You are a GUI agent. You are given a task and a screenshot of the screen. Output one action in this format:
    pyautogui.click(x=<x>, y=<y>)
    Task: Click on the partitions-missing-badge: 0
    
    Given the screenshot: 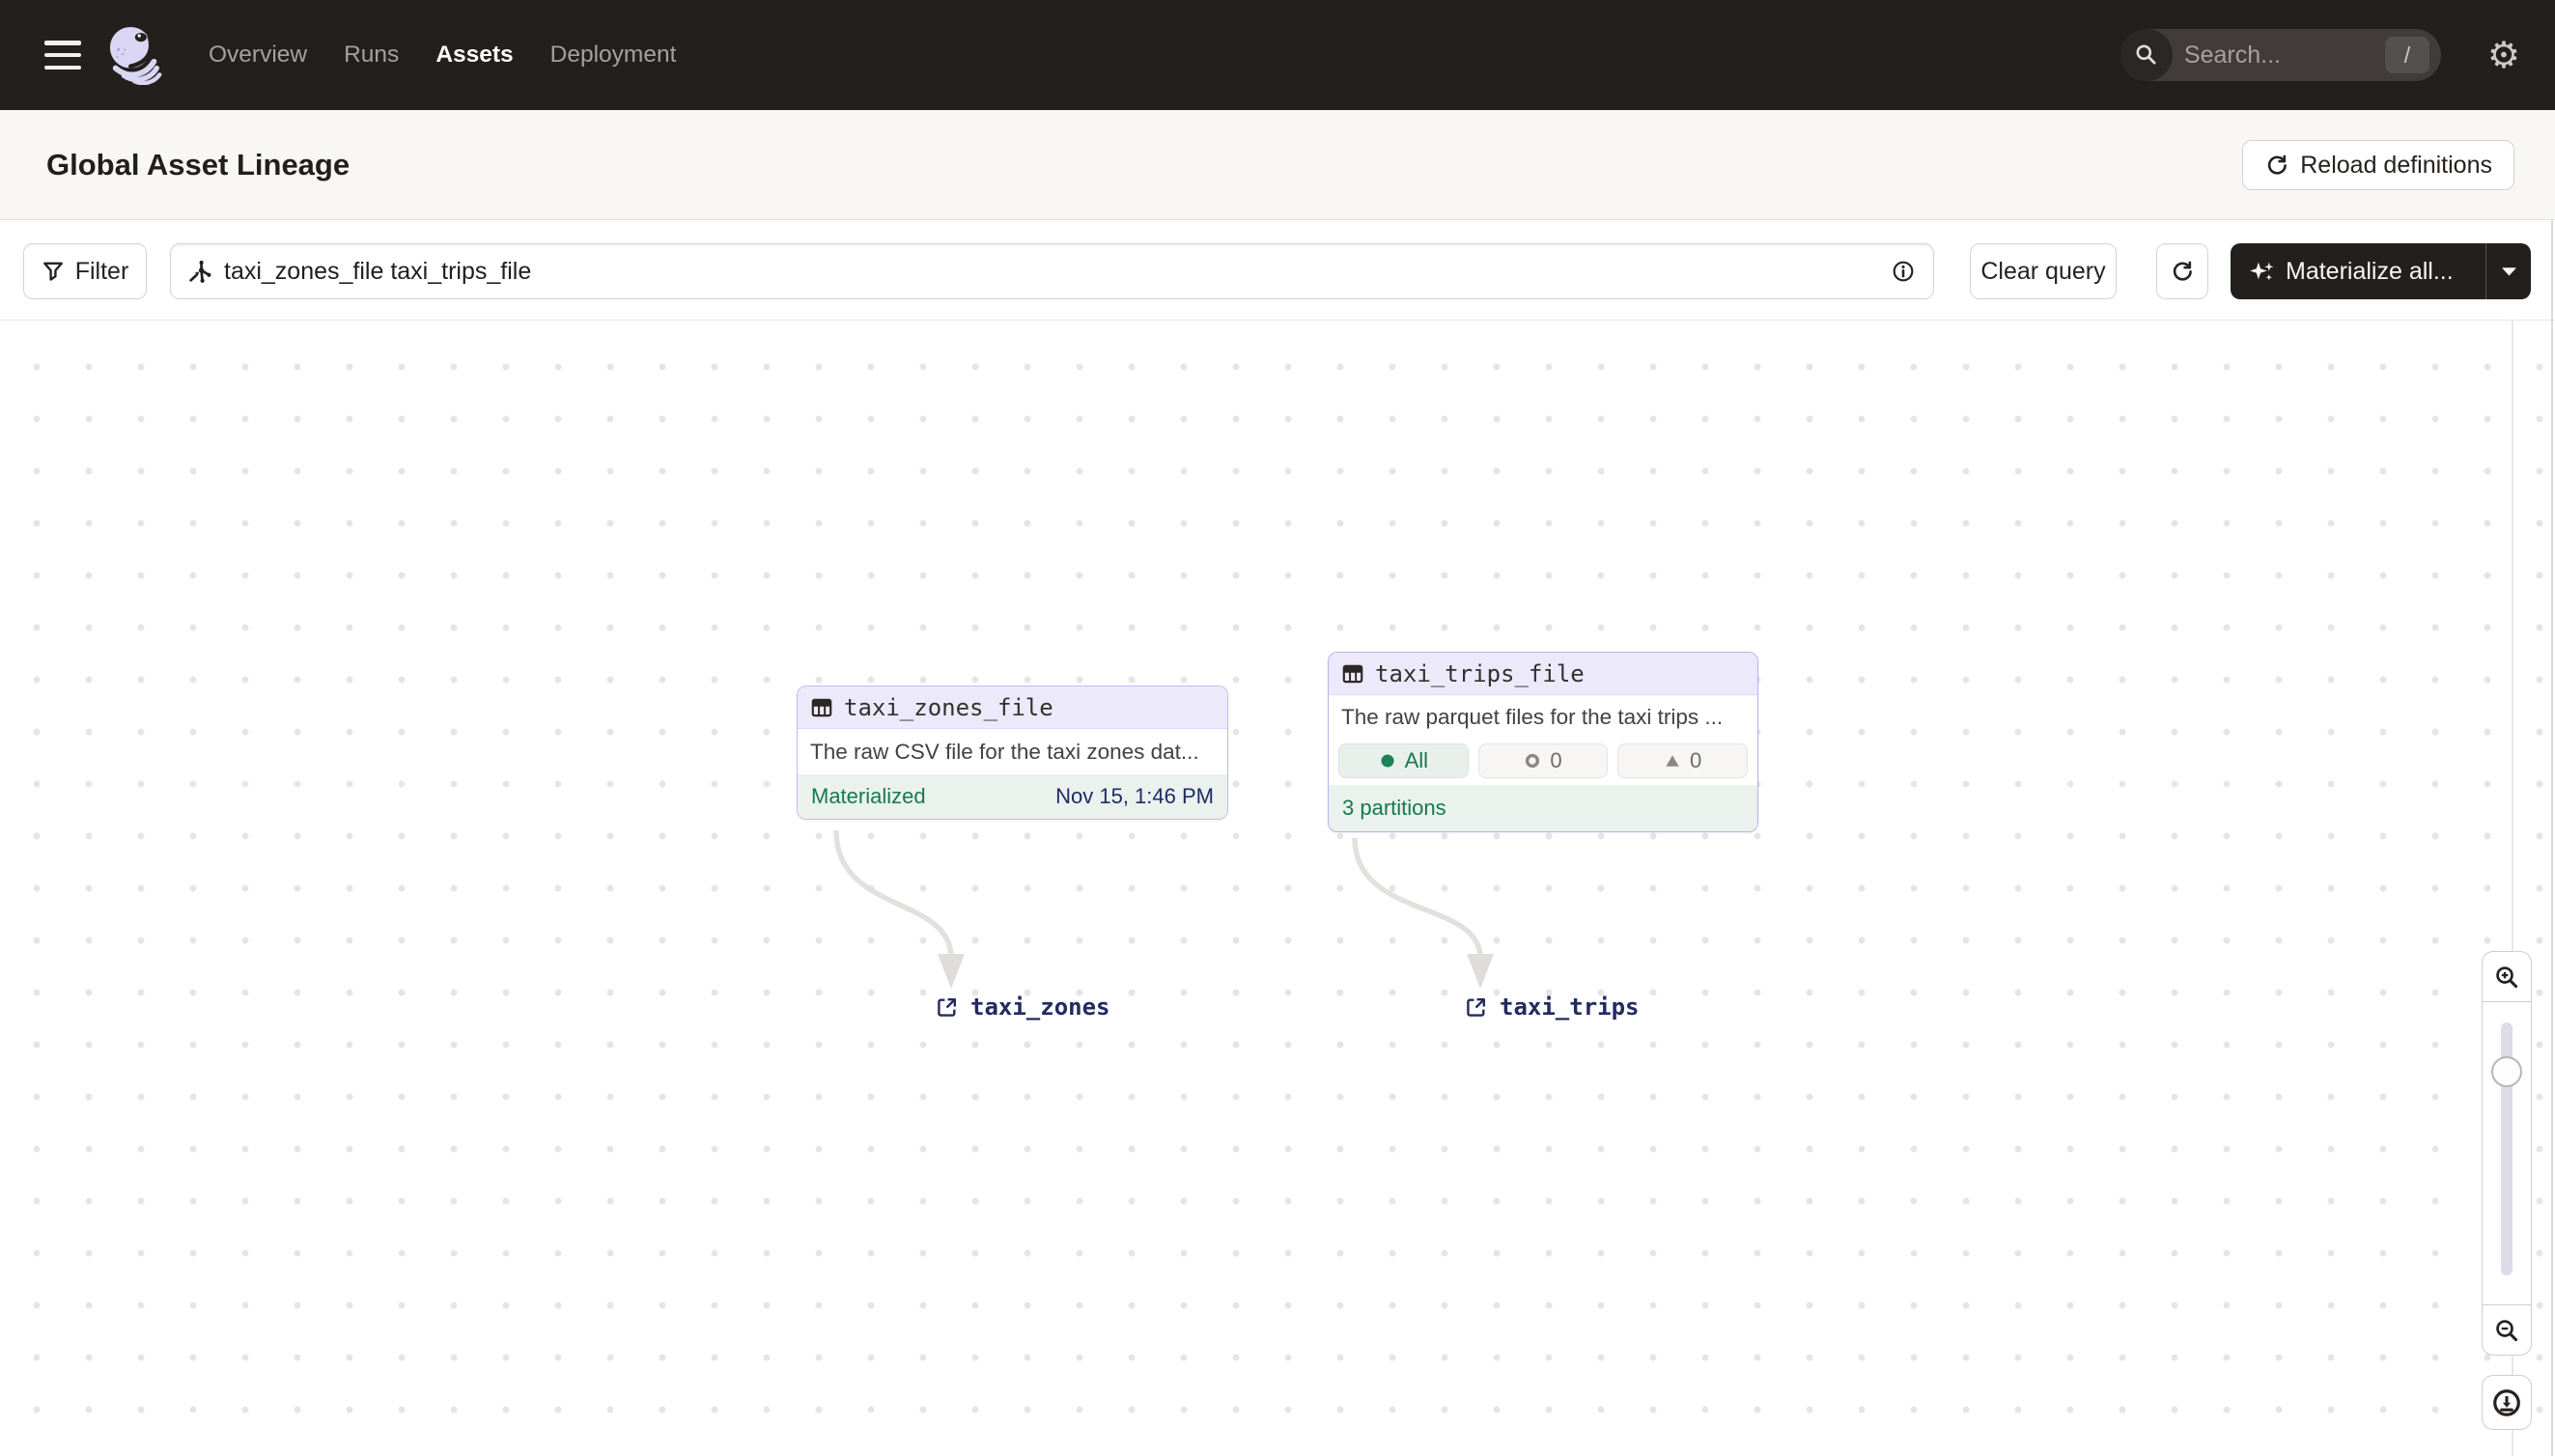 What is the action you would take?
    pyautogui.click(x=1683, y=761)
    